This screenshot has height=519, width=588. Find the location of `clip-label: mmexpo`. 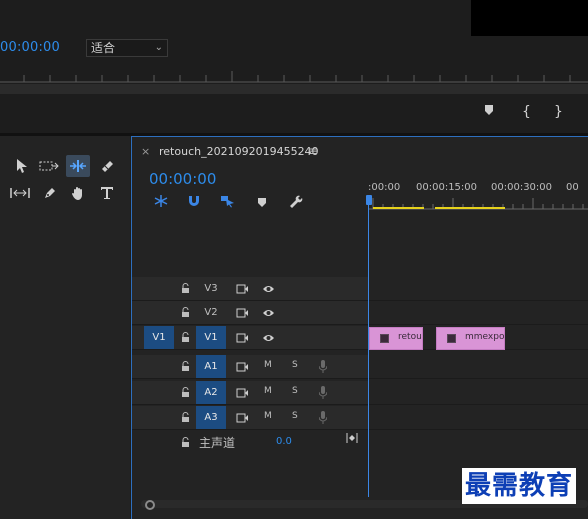

clip-label: mmexpo is located at coordinates (485, 337).